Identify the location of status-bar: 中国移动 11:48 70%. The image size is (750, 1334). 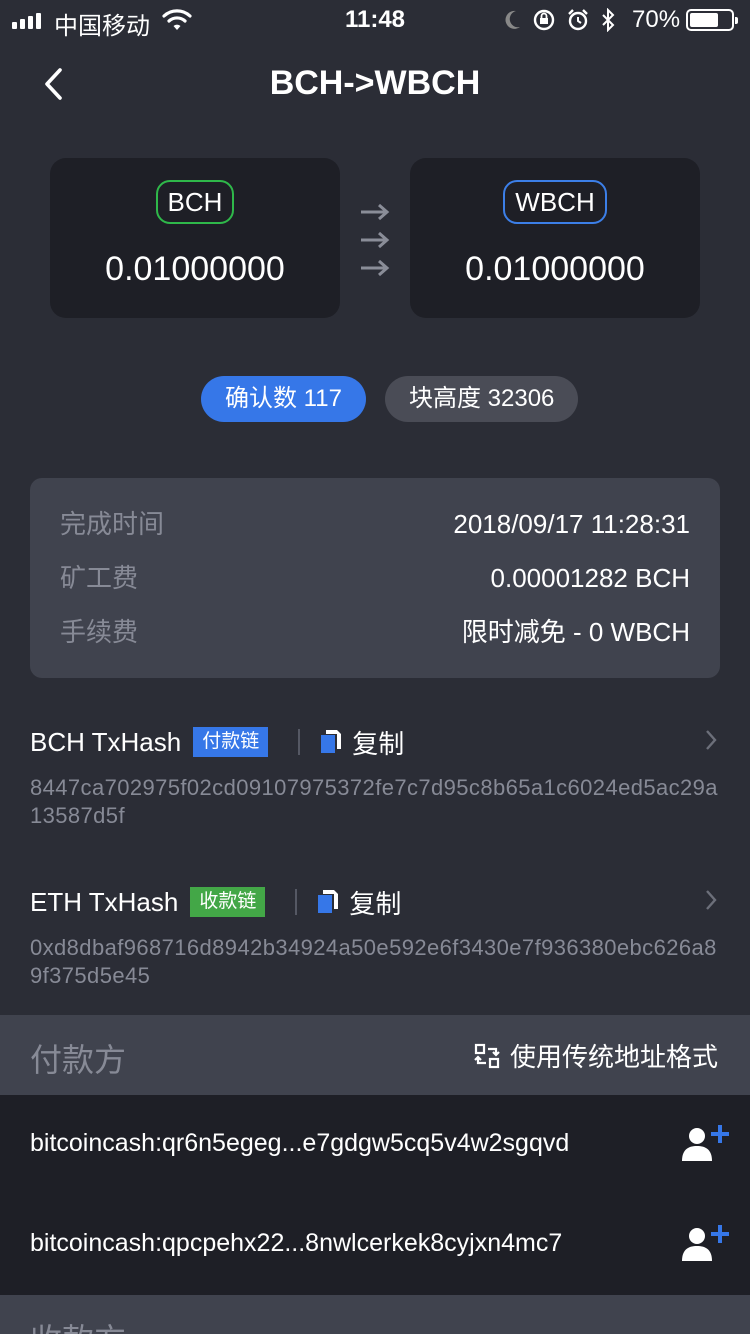
(375, 20).